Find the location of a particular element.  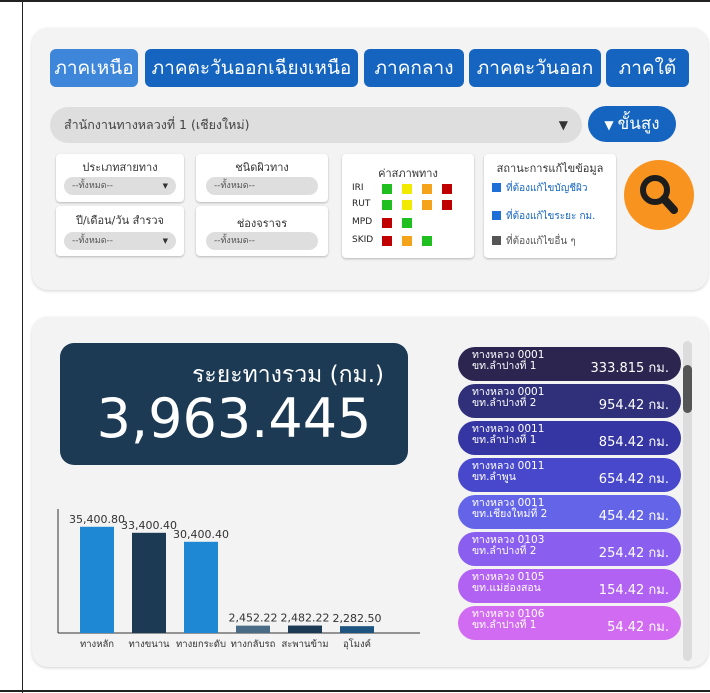

tab-east: ภาคตะวันออก is located at coordinates (535, 68).